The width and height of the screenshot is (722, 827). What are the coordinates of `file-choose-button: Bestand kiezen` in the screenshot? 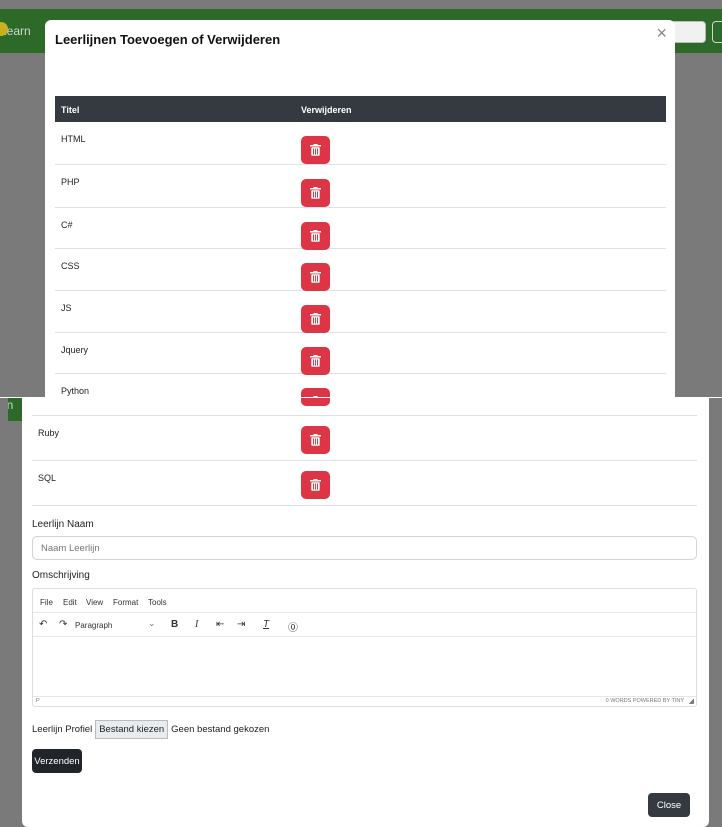 It's located at (132, 729).